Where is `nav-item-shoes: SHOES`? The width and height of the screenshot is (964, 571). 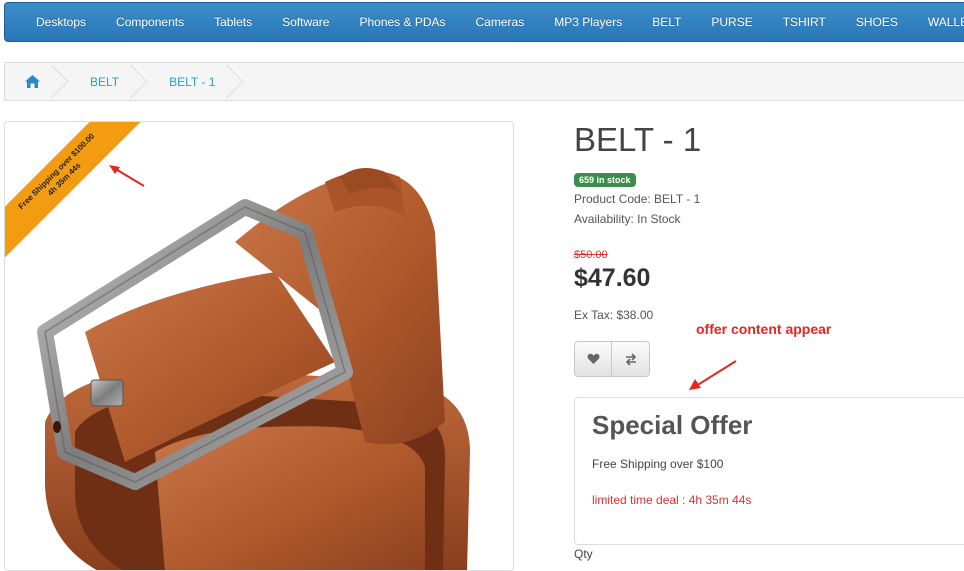 nav-item-shoes: SHOES is located at coordinates (877, 22).